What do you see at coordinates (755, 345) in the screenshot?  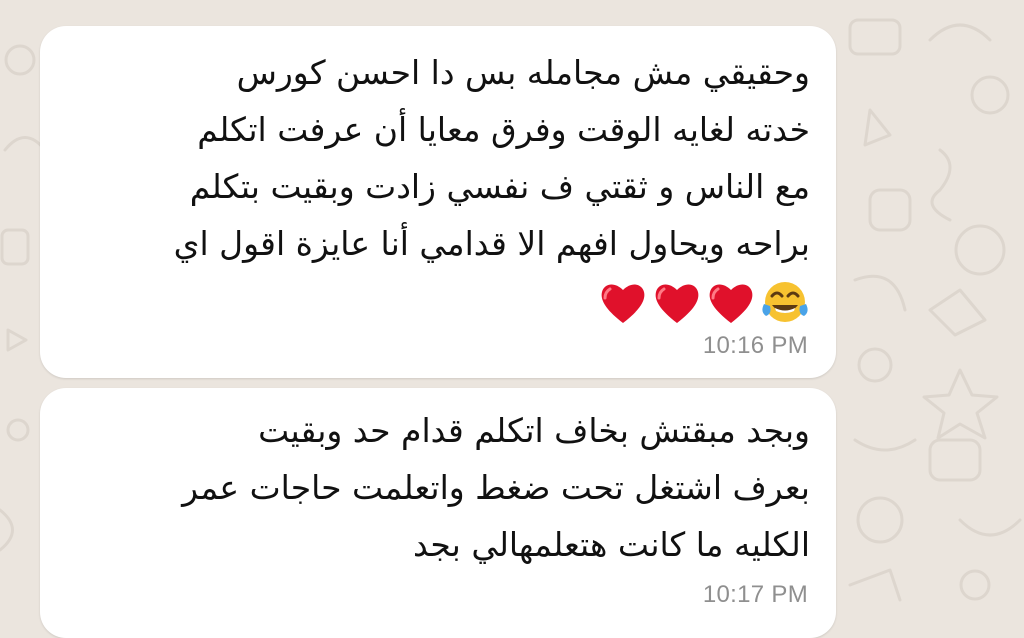 I see `message-timestamp: 10:16 PM` at bounding box center [755, 345].